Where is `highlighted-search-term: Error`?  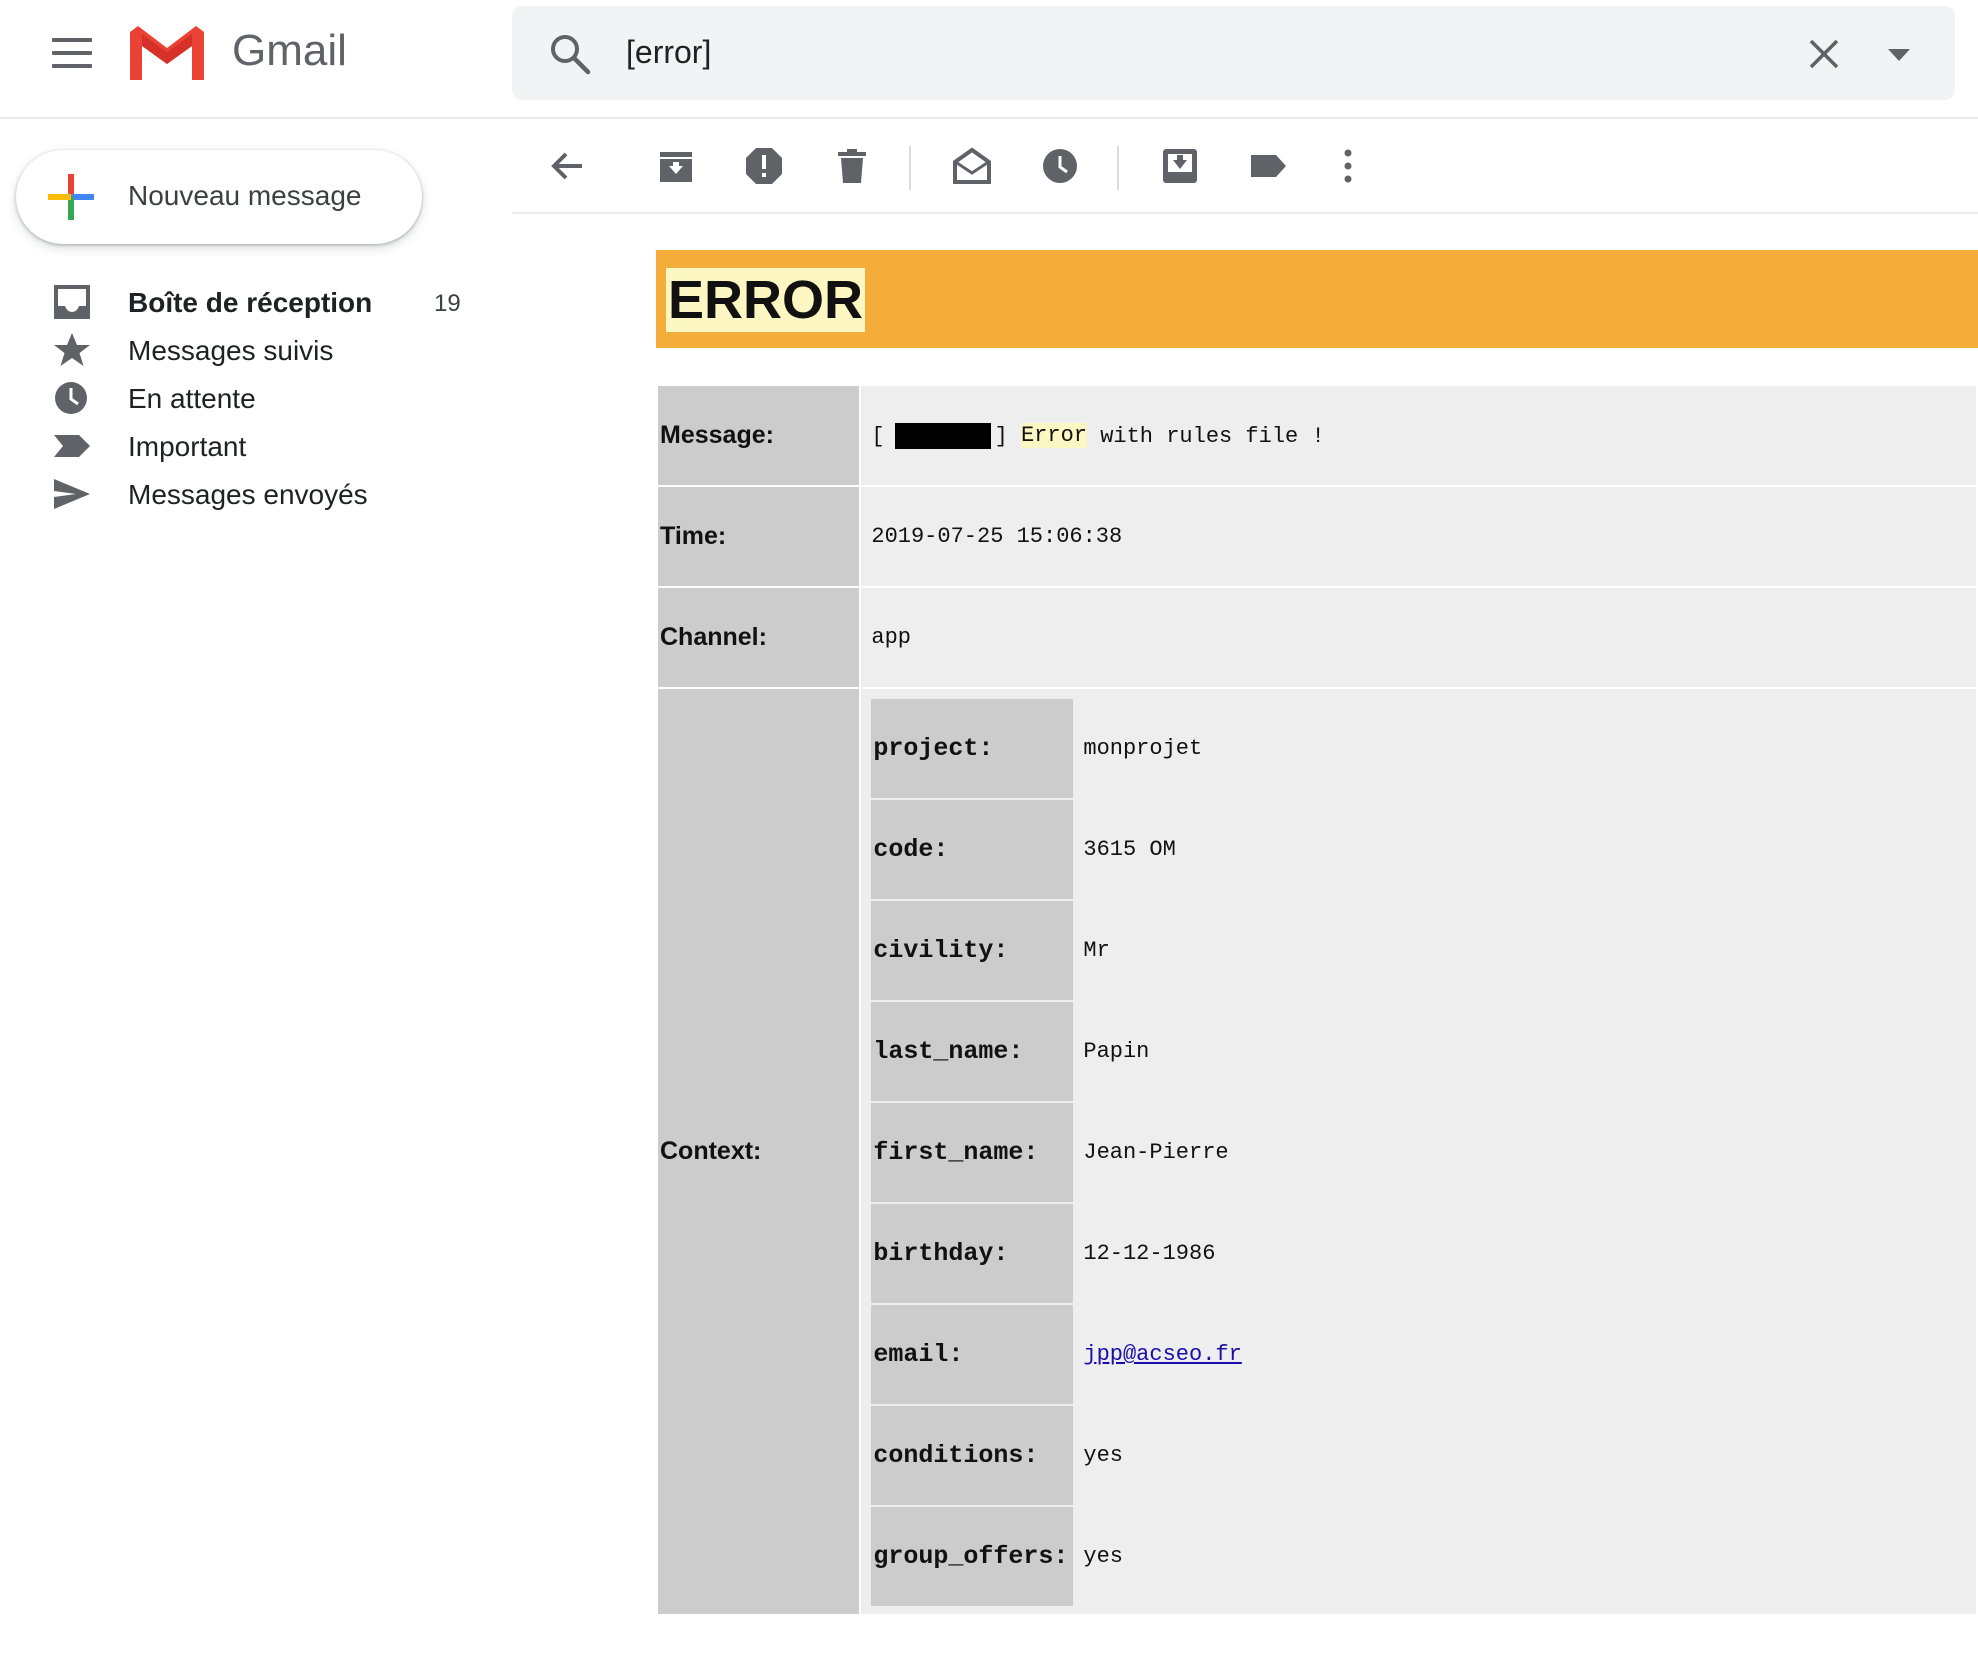 highlighted-search-term: Error is located at coordinates (1053, 436).